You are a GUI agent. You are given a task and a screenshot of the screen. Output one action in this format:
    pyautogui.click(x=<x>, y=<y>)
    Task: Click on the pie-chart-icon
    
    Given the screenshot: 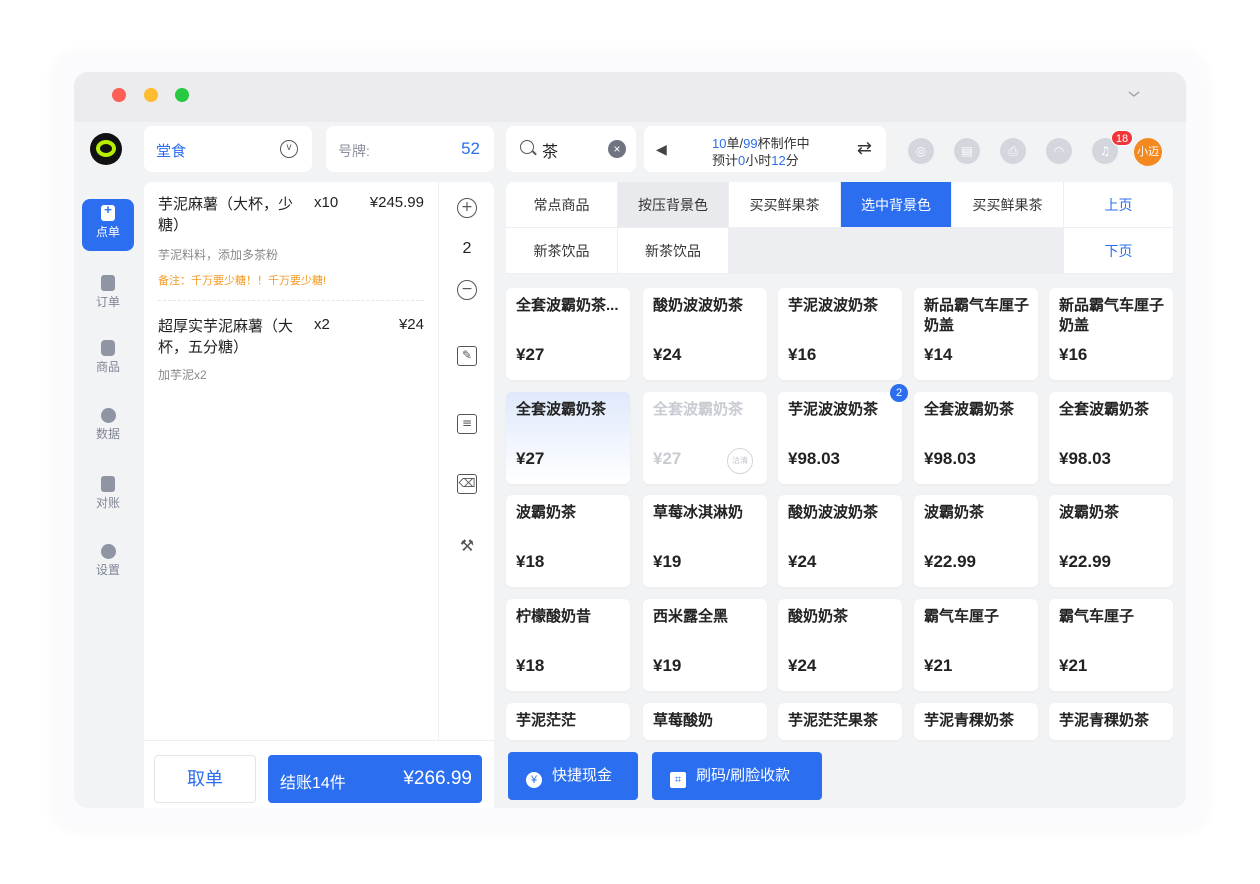 What is the action you would take?
    pyautogui.click(x=108, y=415)
    